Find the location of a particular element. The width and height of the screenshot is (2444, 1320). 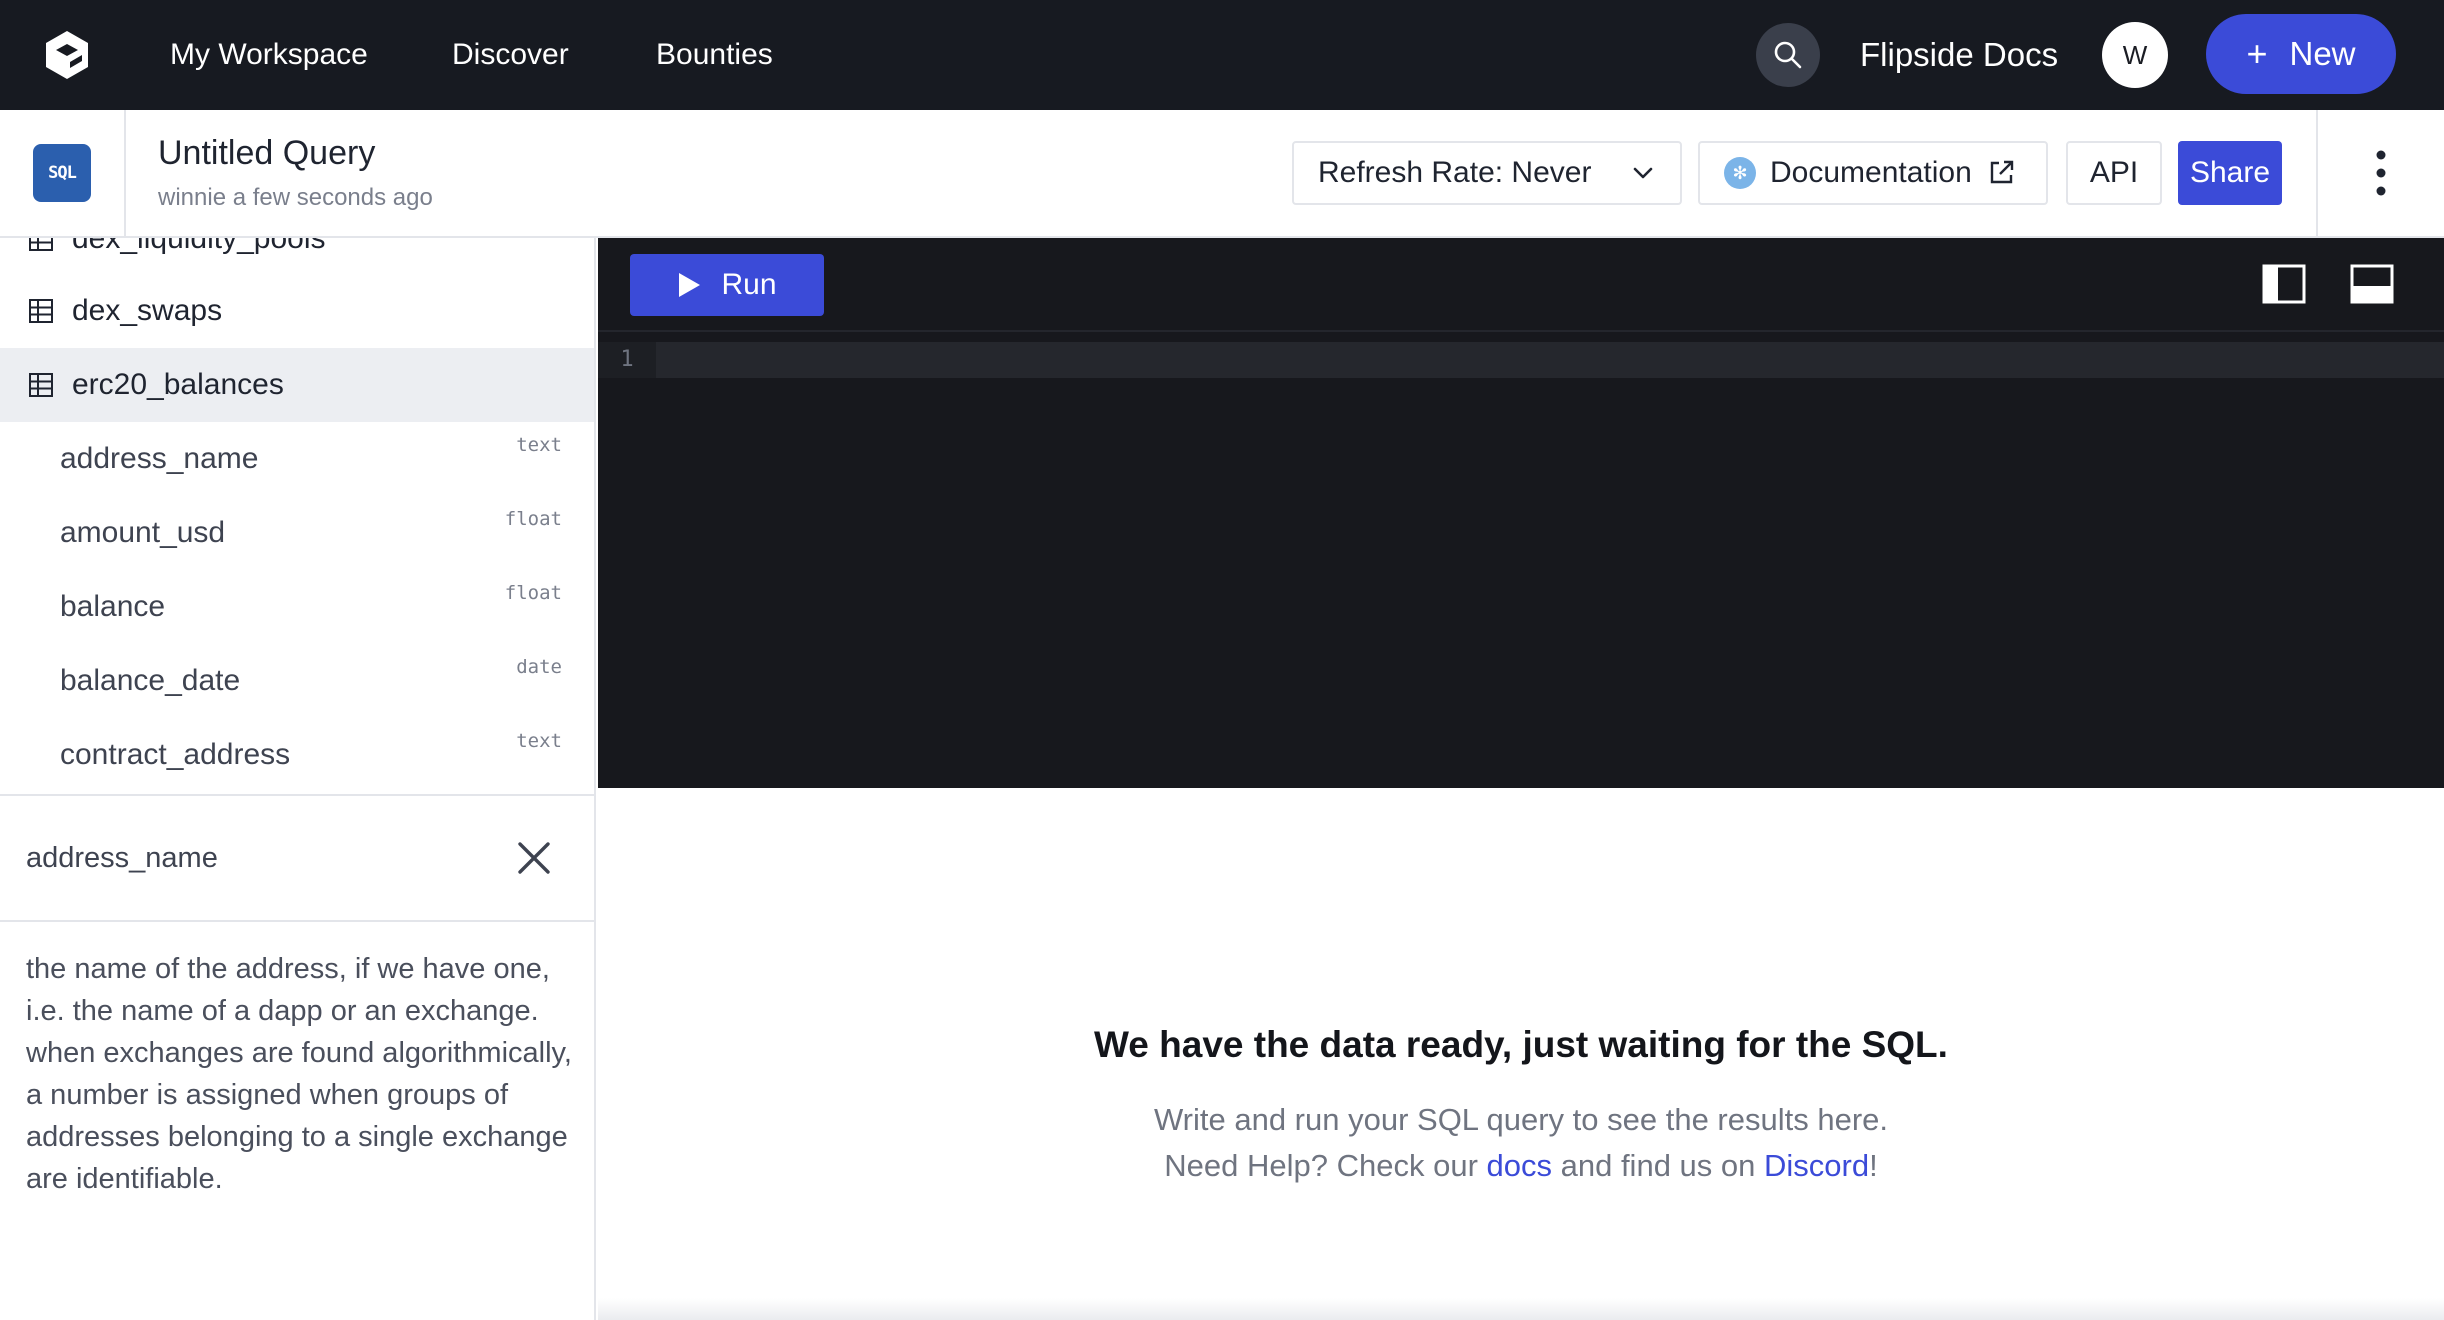

refresh-rate-label: Refresh Rate: Never is located at coordinates (1455, 172).